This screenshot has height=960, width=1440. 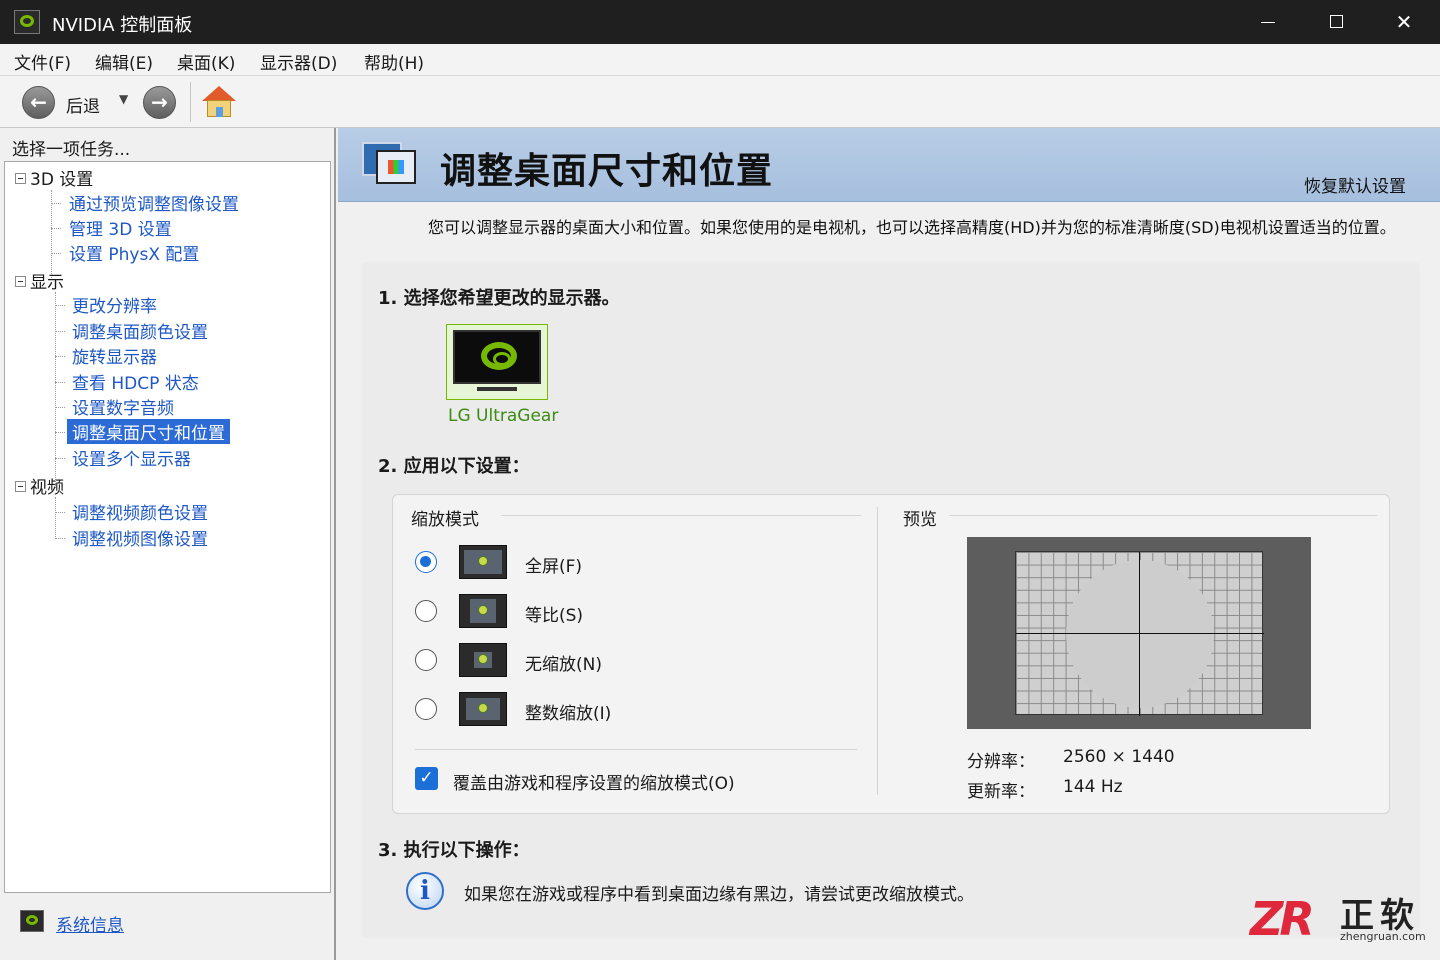 I want to click on no-scaling-mode-icon, so click(x=483, y=660).